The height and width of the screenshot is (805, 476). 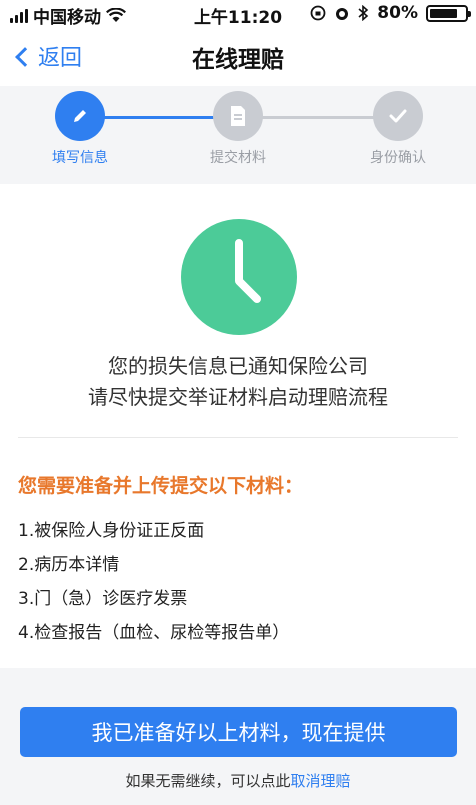 I want to click on battery-icon, so click(x=448, y=13).